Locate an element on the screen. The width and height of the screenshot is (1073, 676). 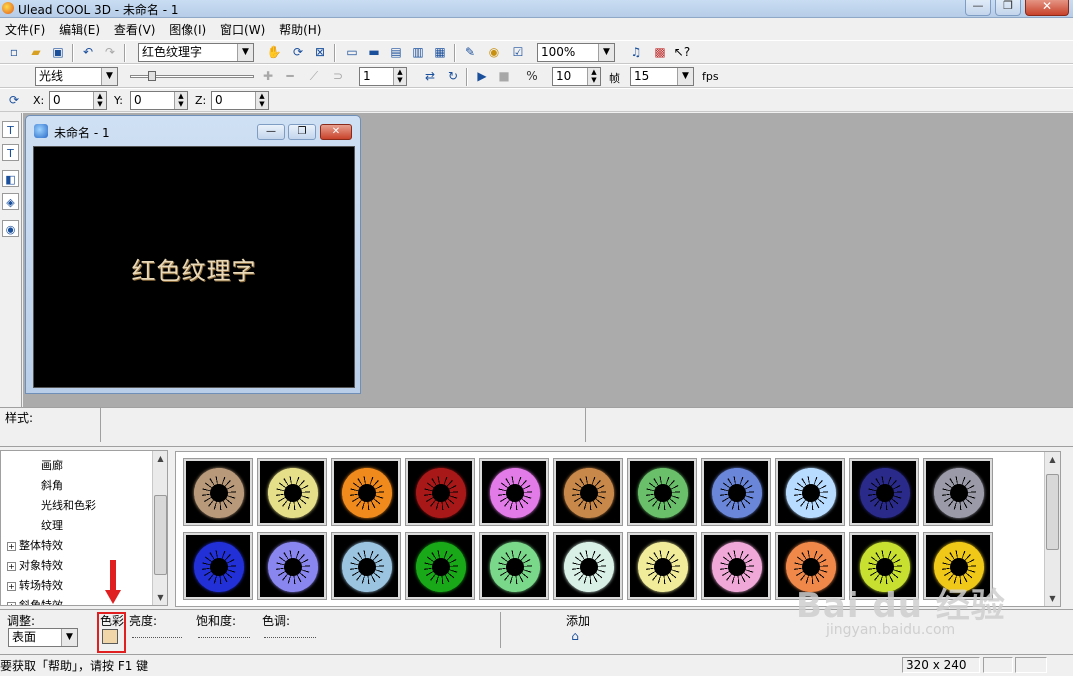
wand-icon: ✎ is located at coordinates (470, 52).